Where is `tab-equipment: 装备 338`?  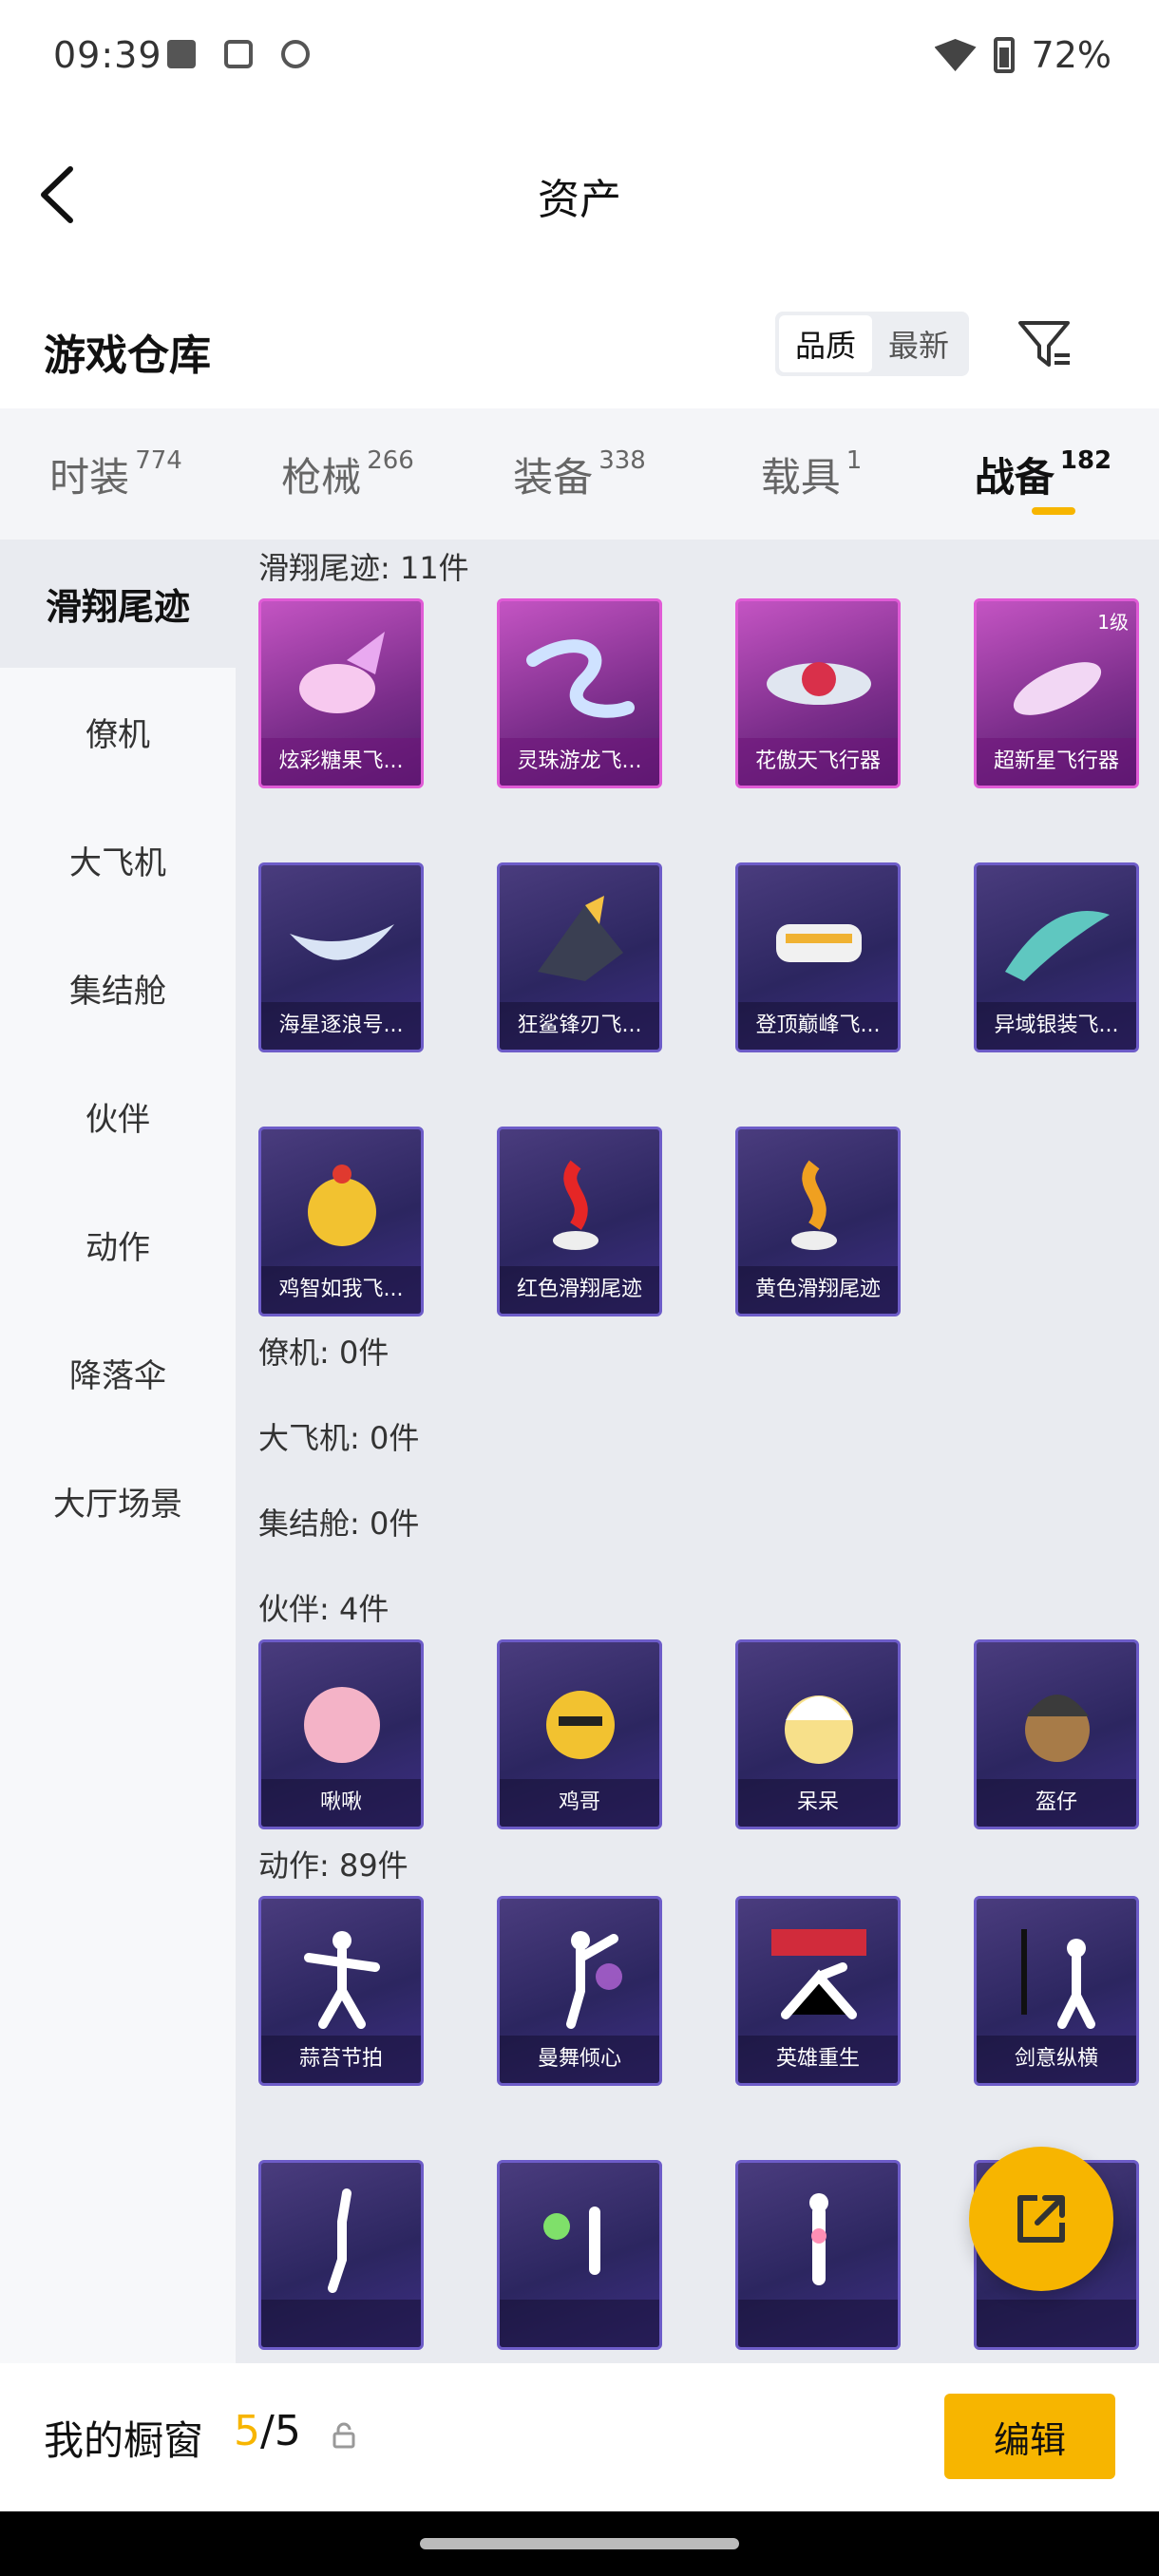
tab-equipment: 装备 338 is located at coordinates (579, 474).